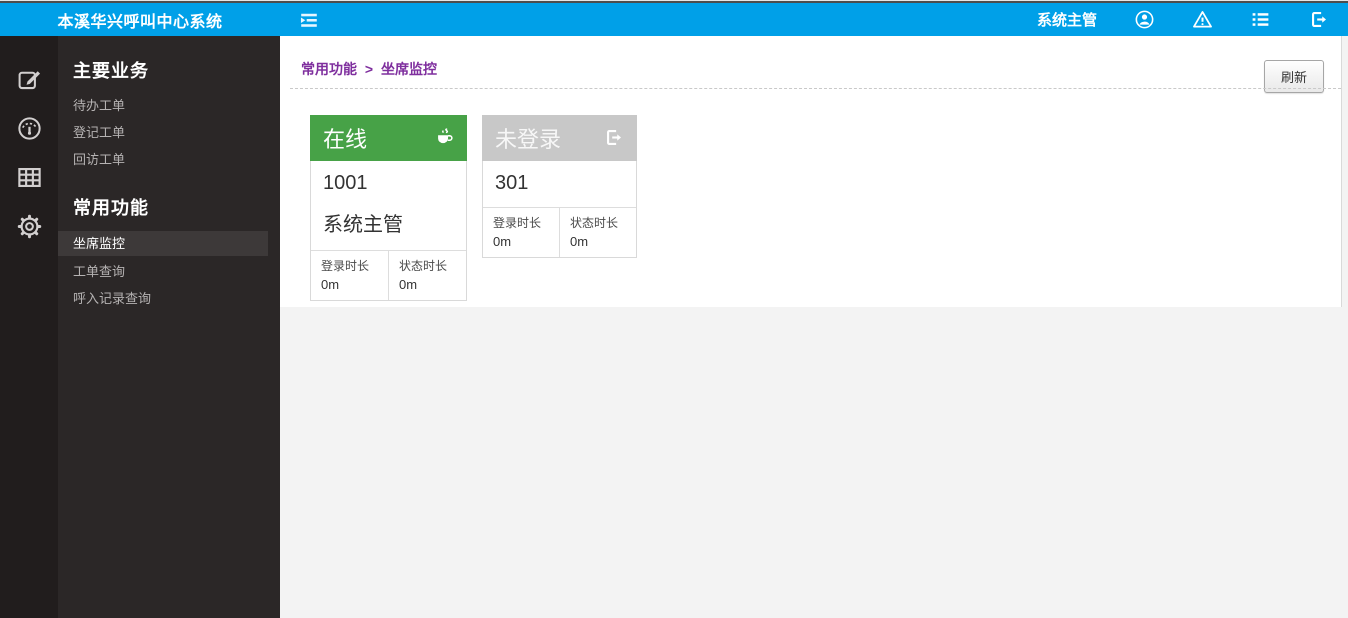 This screenshot has width=1348, height=618. What do you see at coordinates (815, 88) in the screenshot?
I see `breadcrumb-divider` at bounding box center [815, 88].